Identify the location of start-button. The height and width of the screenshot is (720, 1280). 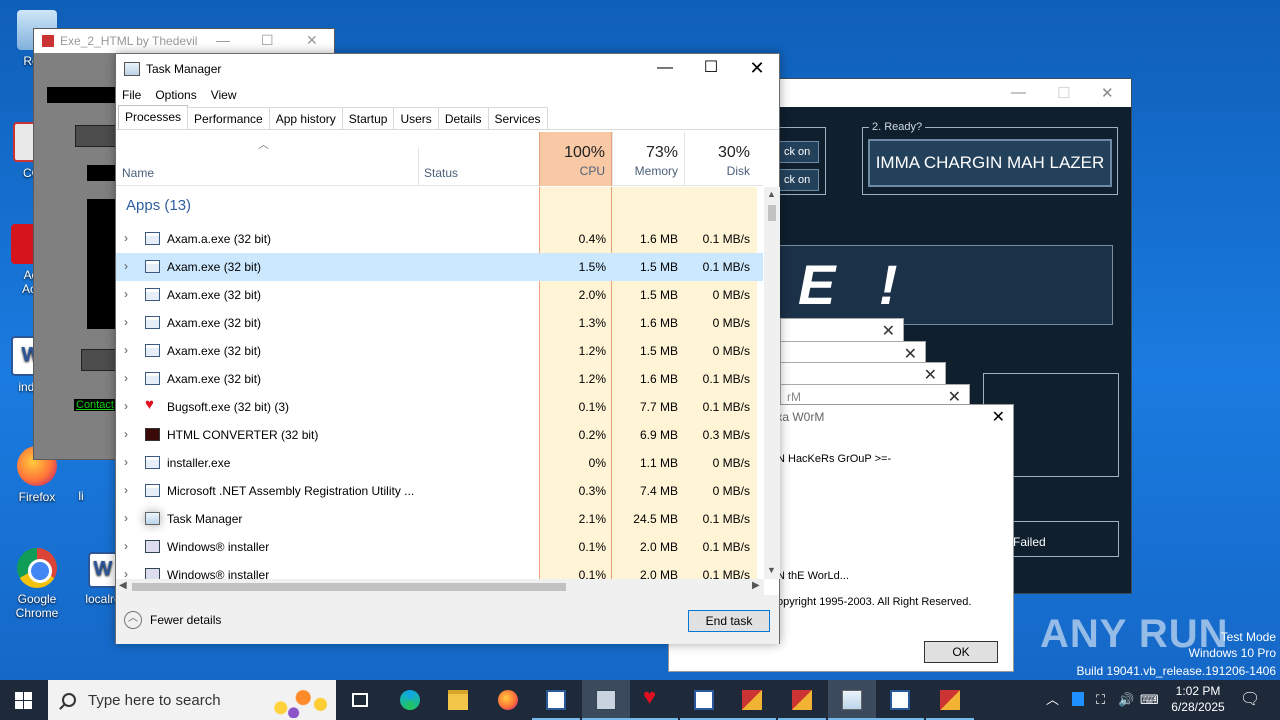
(24, 700).